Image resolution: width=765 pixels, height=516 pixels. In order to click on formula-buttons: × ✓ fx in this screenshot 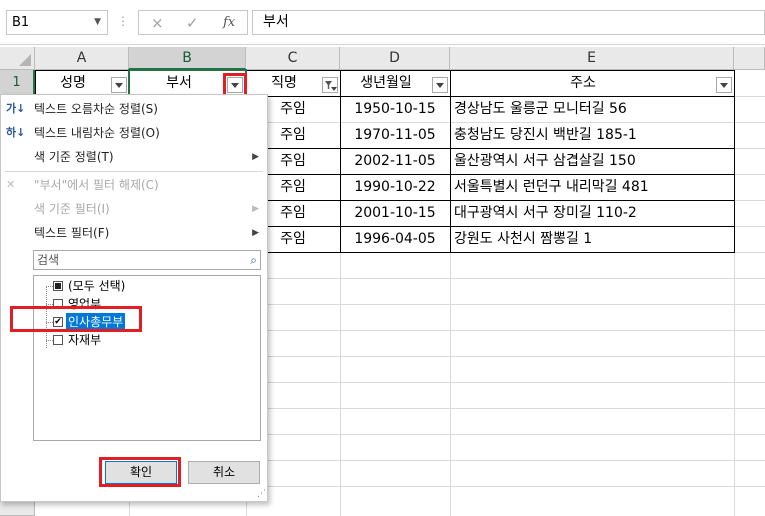, I will do `click(193, 22)`.